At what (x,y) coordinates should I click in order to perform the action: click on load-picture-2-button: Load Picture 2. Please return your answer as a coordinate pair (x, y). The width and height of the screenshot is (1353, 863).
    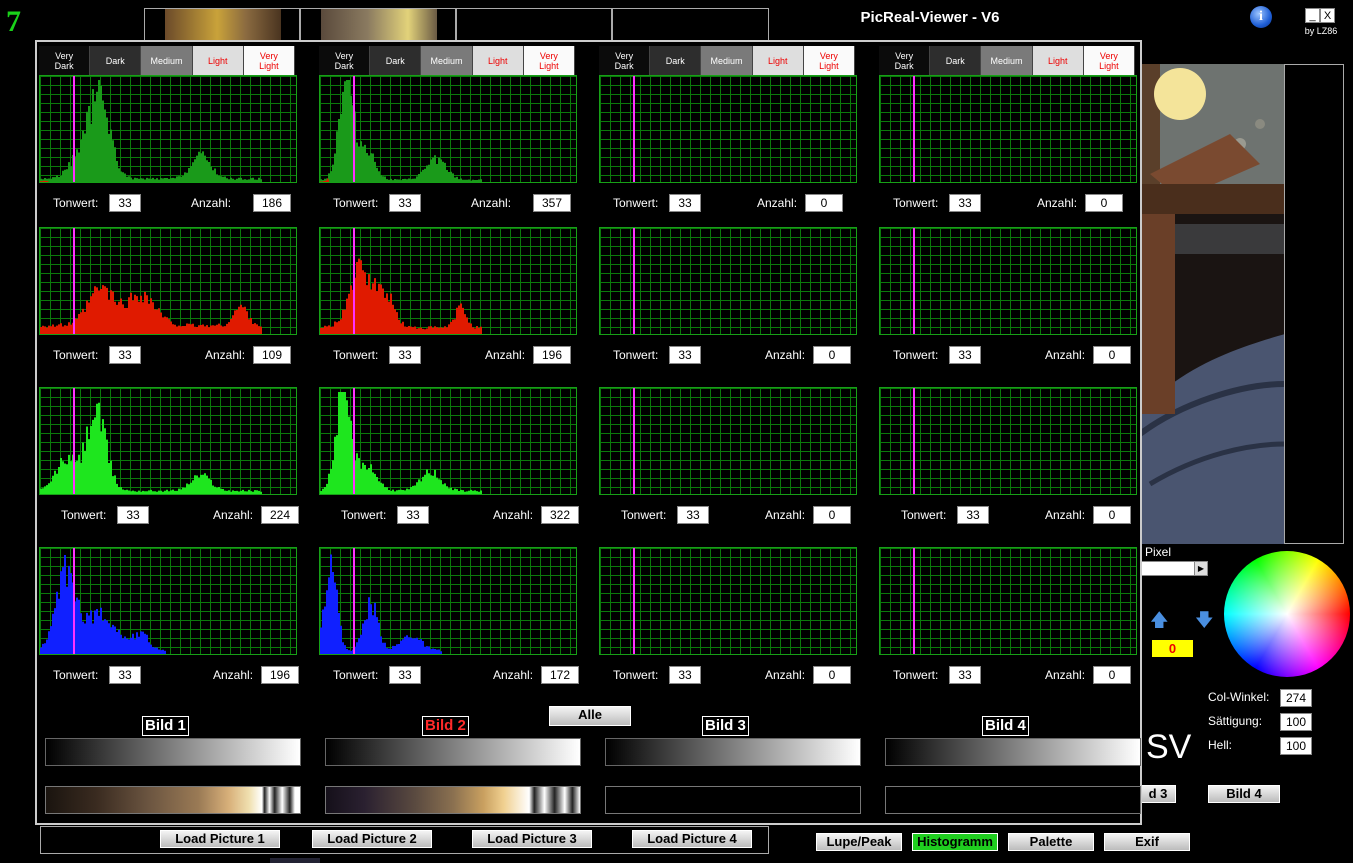
    Looking at the image, I should click on (372, 839).